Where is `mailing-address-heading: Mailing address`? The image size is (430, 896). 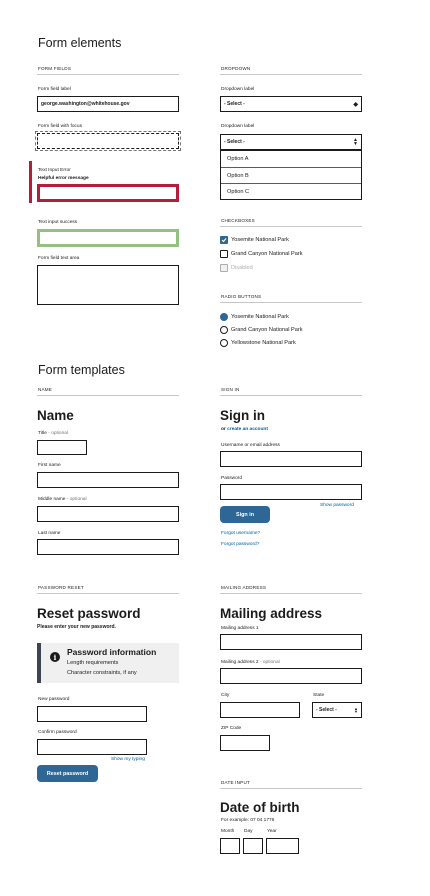
mailing-address-heading: Mailing address is located at coordinates (271, 613).